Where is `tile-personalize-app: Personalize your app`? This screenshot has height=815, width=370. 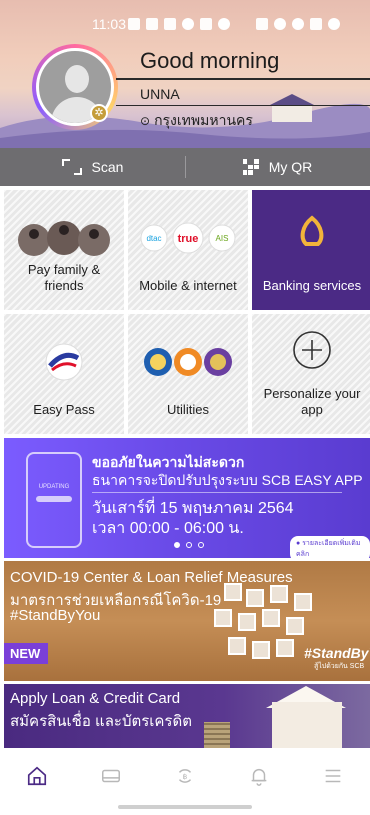
tile-personalize-app: Personalize your app is located at coordinates (311, 374).